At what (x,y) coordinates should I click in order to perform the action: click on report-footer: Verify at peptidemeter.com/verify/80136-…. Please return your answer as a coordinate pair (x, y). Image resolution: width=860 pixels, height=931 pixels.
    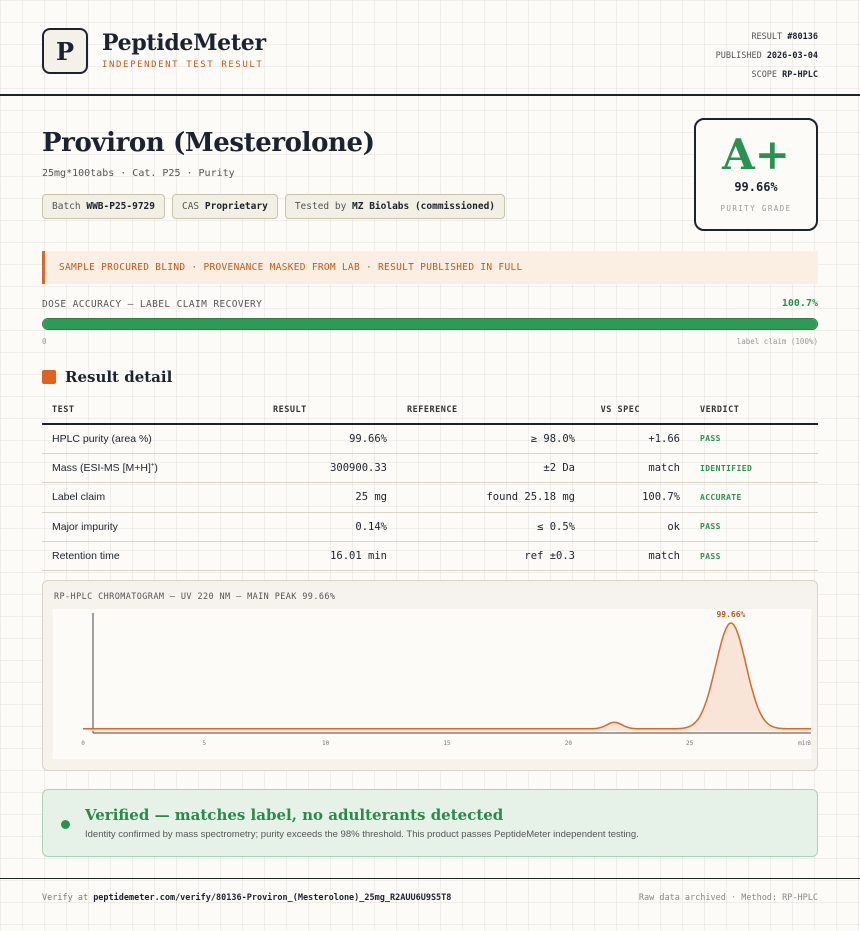
    Looking at the image, I should click on (430, 890).